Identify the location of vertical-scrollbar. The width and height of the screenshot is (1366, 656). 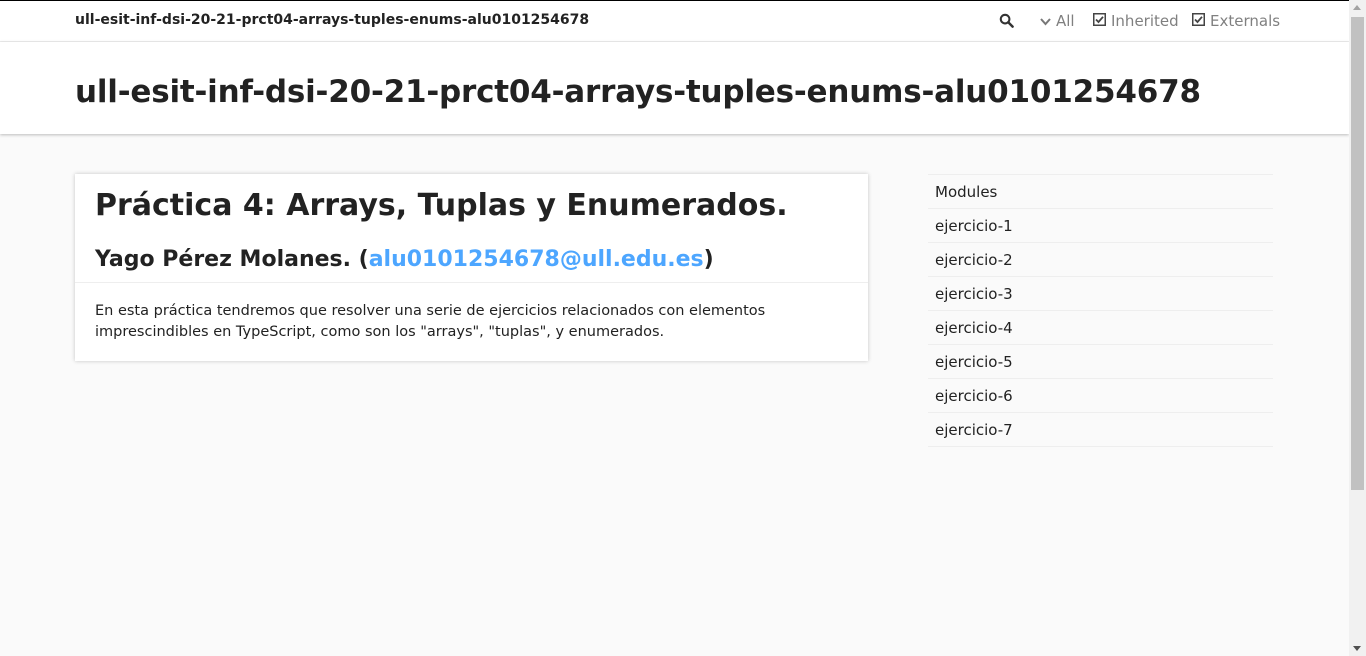
(1357, 328).